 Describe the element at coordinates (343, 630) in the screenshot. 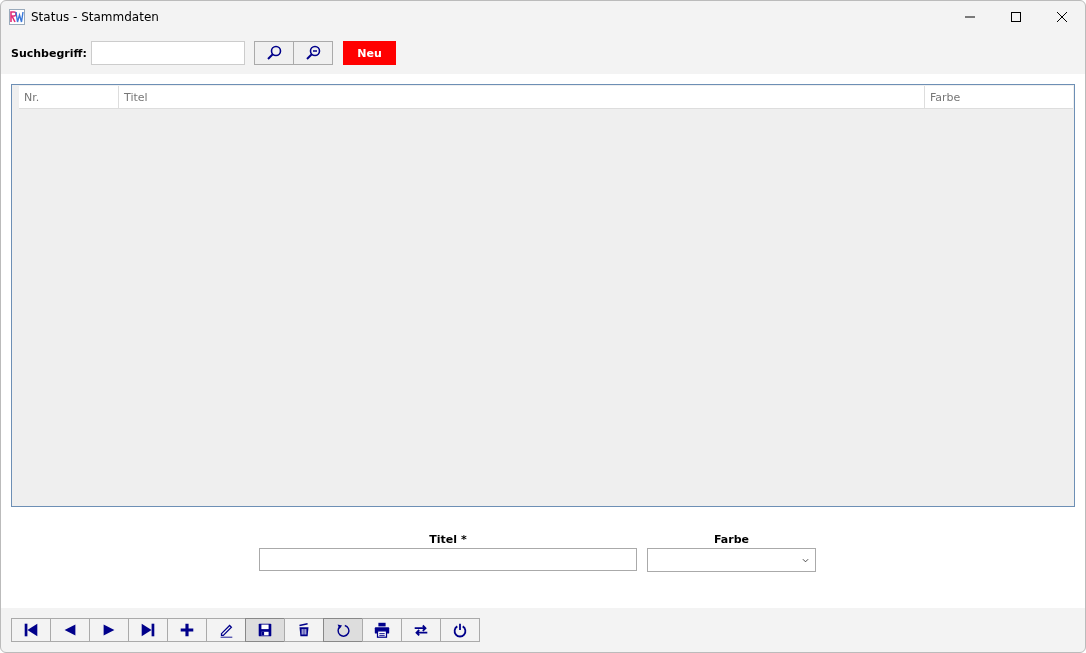

I see `undo-button` at that location.